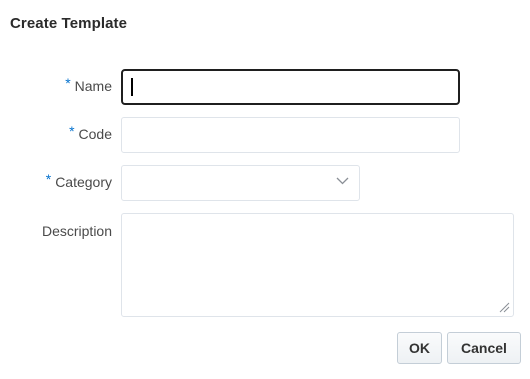 The height and width of the screenshot is (379, 530). What do you see at coordinates (93, 86) in the screenshot?
I see `name-label: Name` at bounding box center [93, 86].